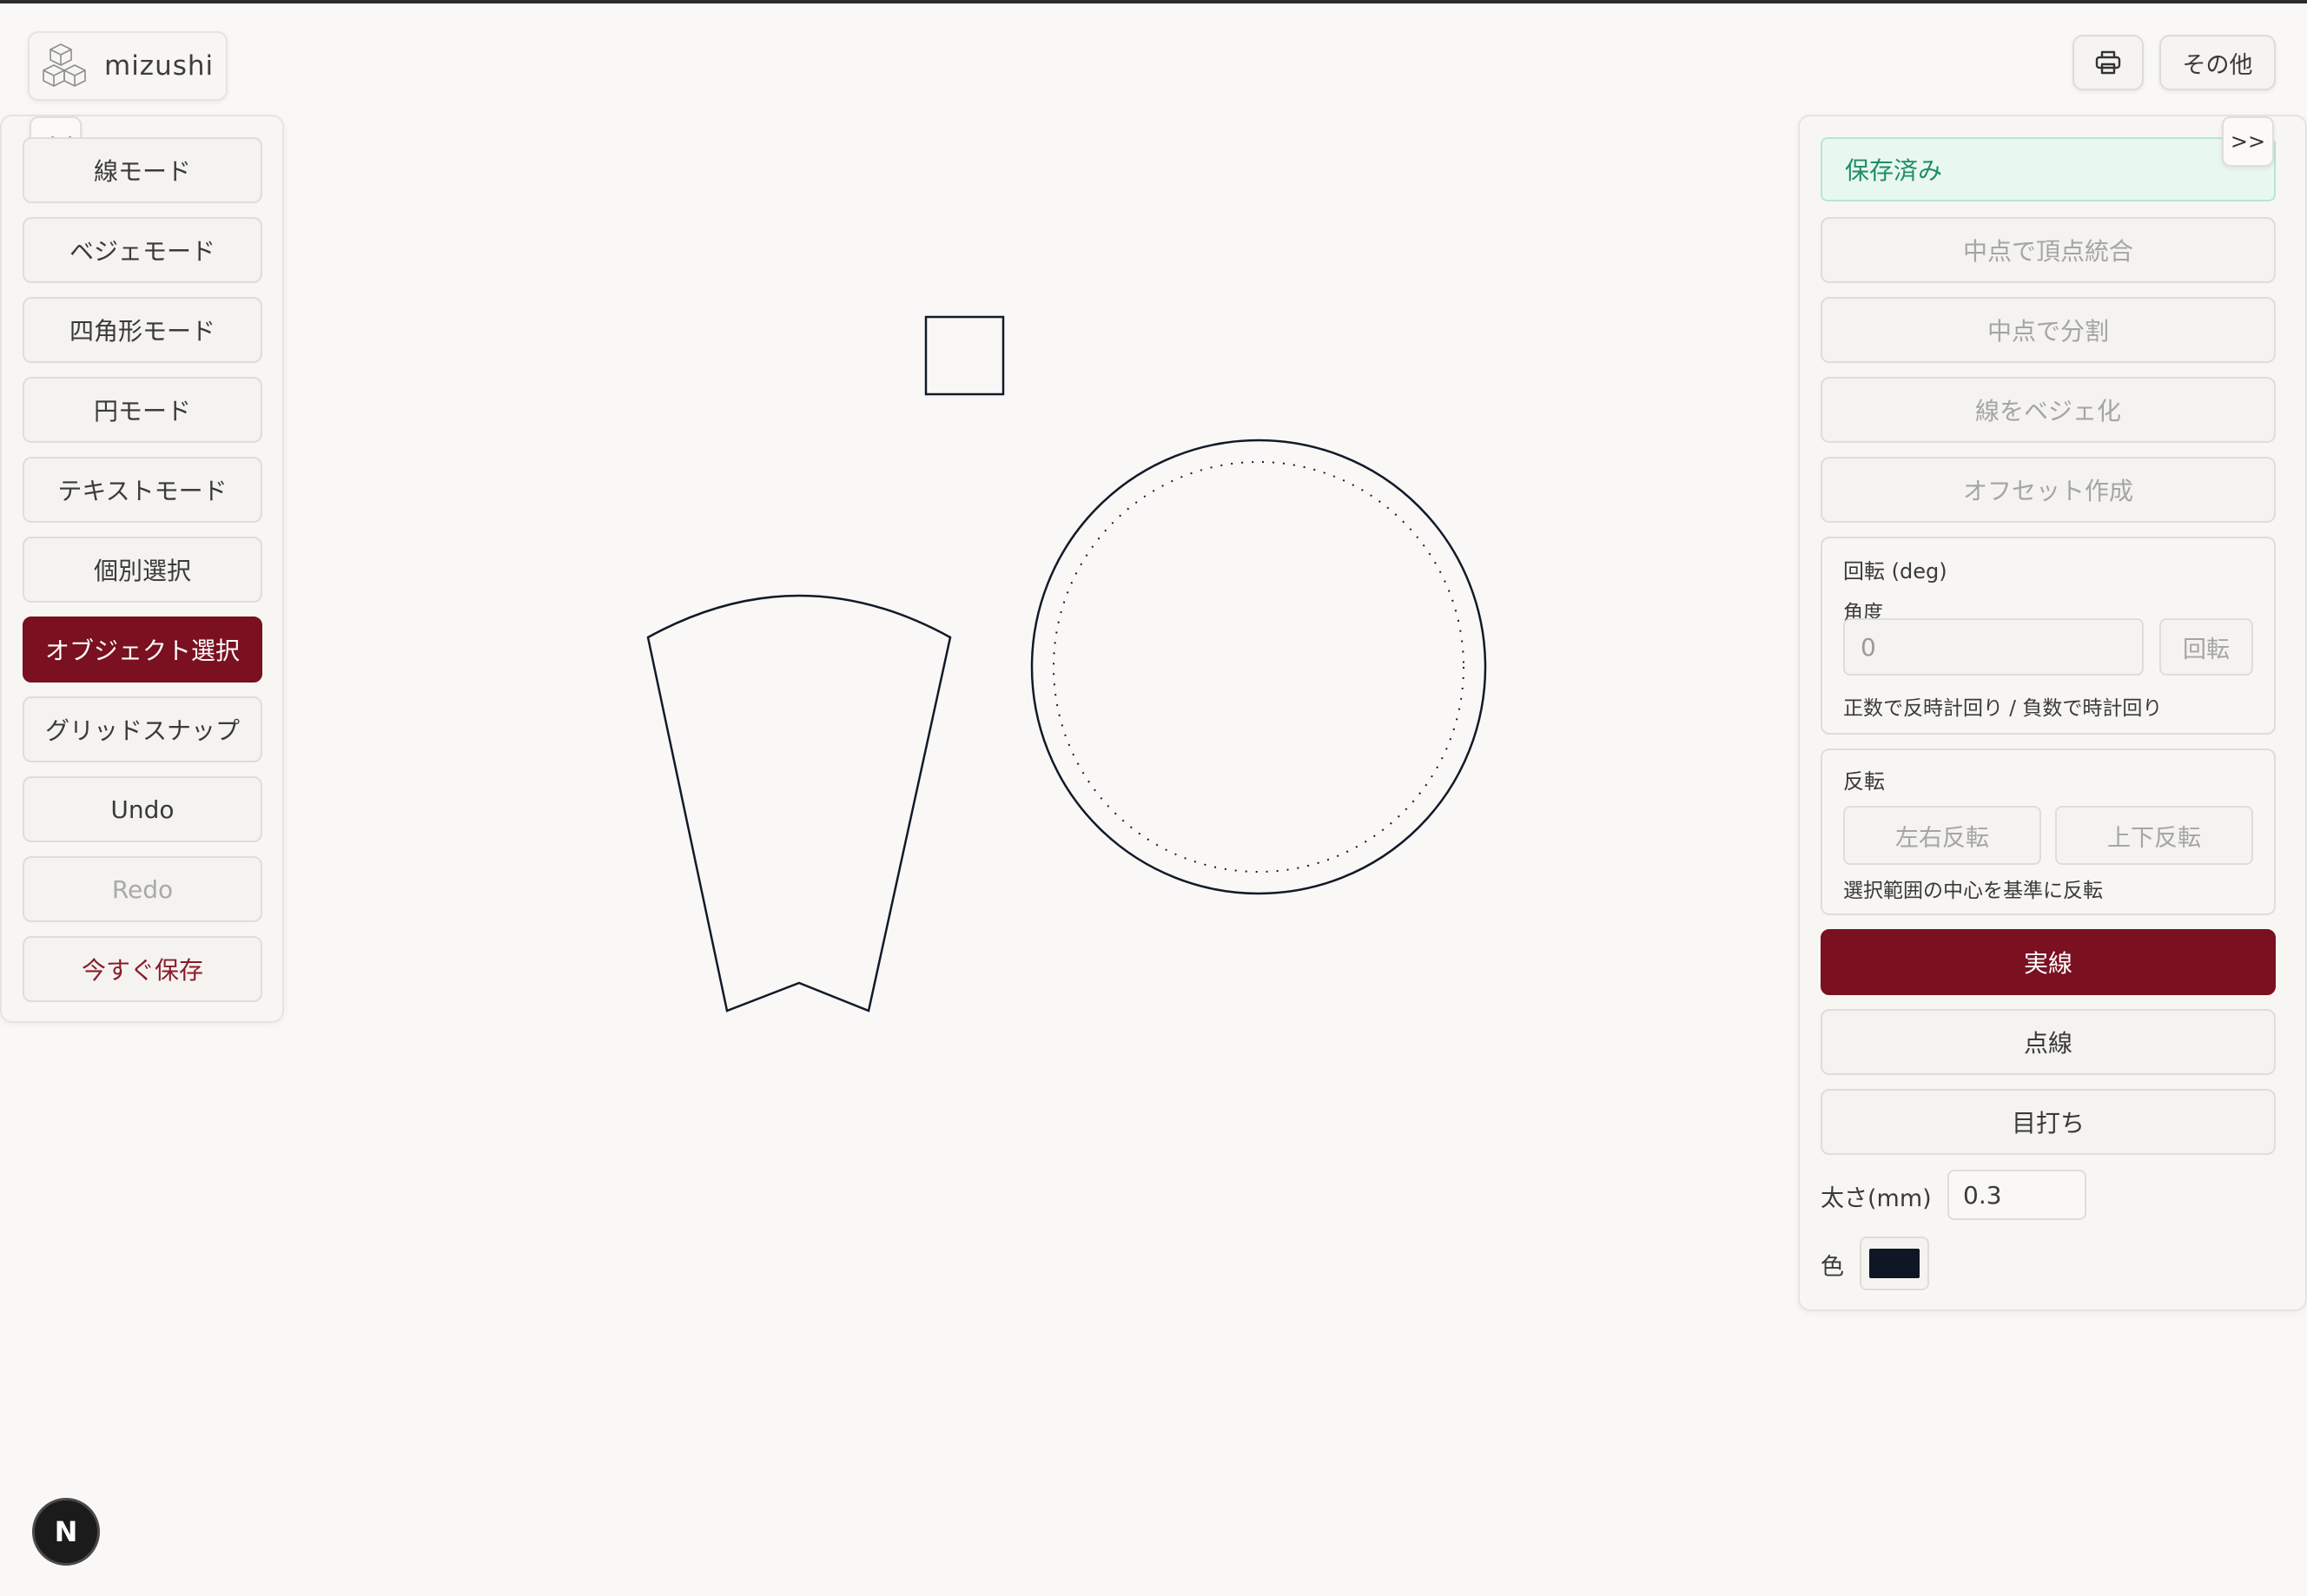 The height and width of the screenshot is (1596, 2307). I want to click on color-swatch, so click(1894, 1263).